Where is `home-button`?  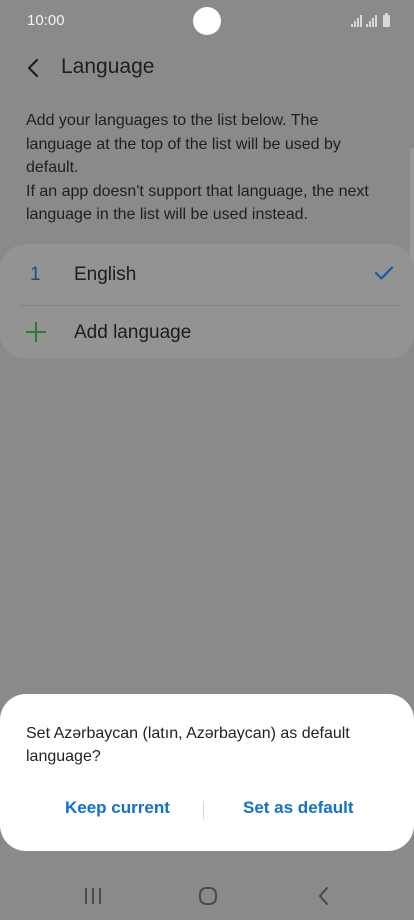
home-button is located at coordinates (208, 896).